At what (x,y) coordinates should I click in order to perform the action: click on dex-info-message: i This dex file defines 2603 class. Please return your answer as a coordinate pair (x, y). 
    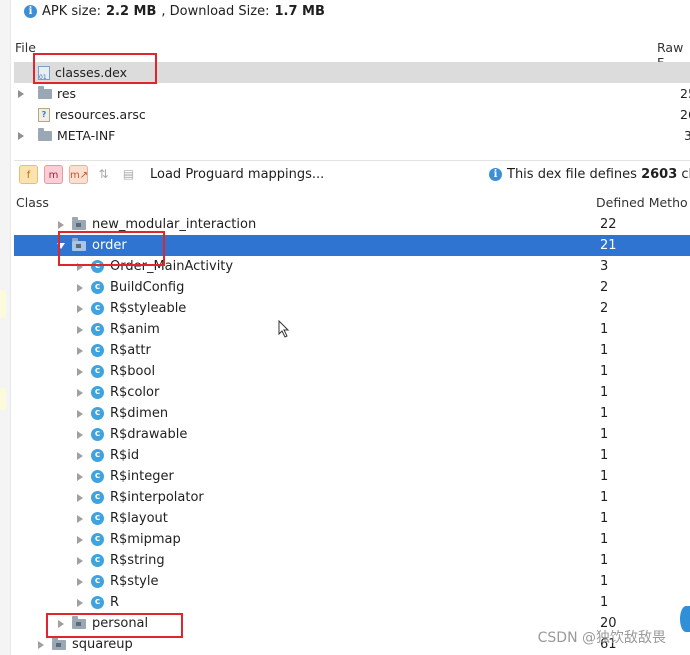
    Looking at the image, I should click on (589, 174).